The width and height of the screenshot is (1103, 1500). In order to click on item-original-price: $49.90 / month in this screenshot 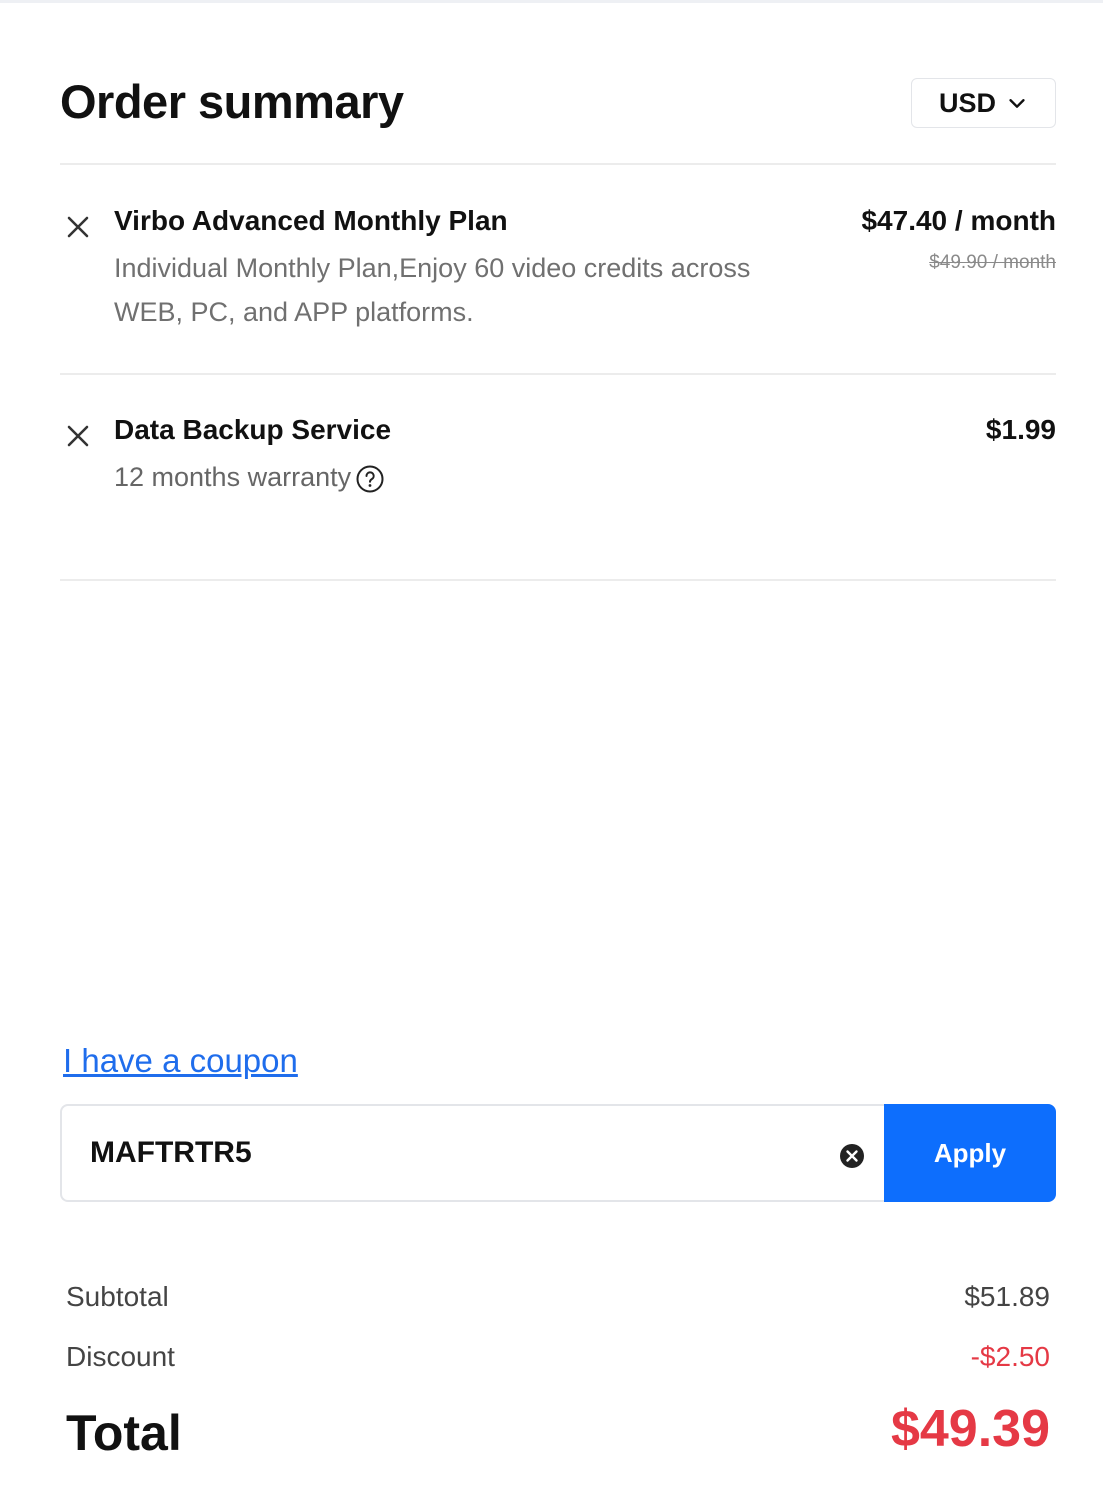, I will do `click(992, 262)`.